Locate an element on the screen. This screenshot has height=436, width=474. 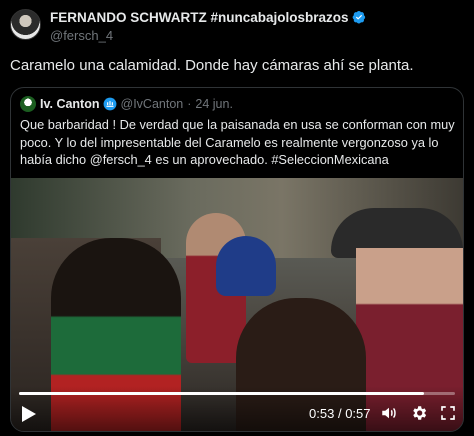
quote-author-name: Iv. Canton is located at coordinates (70, 104).